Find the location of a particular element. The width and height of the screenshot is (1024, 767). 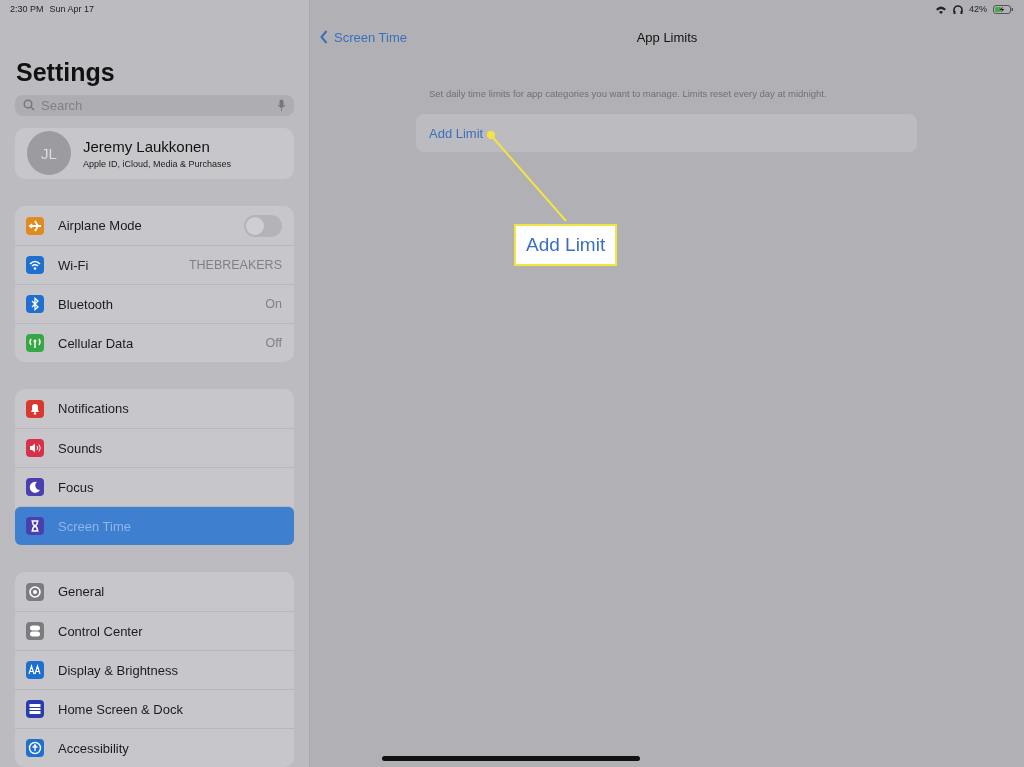

settings-row: Notifications is located at coordinates (154, 408).